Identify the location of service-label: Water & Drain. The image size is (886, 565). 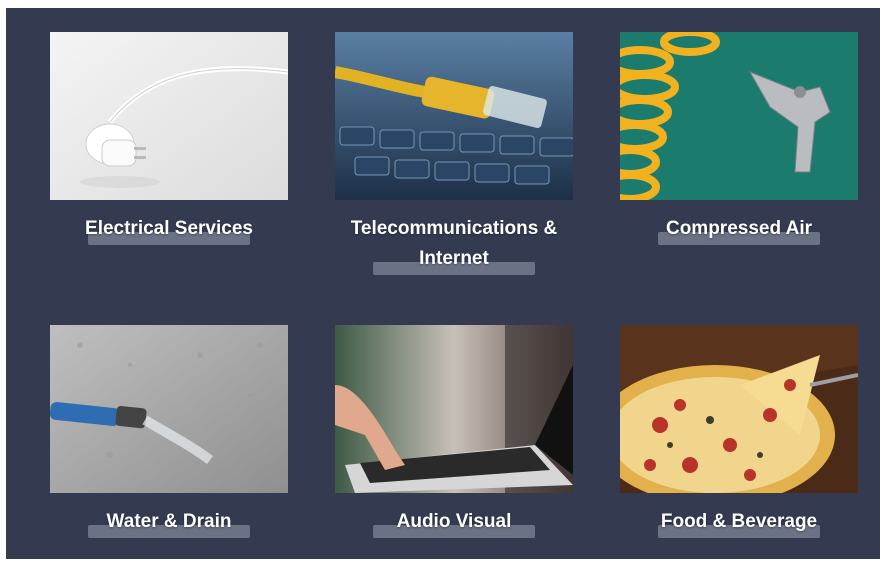
(169, 521).